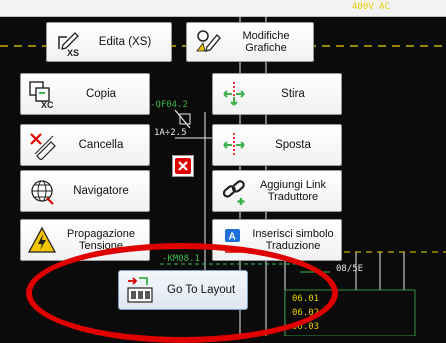 The height and width of the screenshot is (343, 446). I want to click on voltage-warning-icon, so click(42, 240).